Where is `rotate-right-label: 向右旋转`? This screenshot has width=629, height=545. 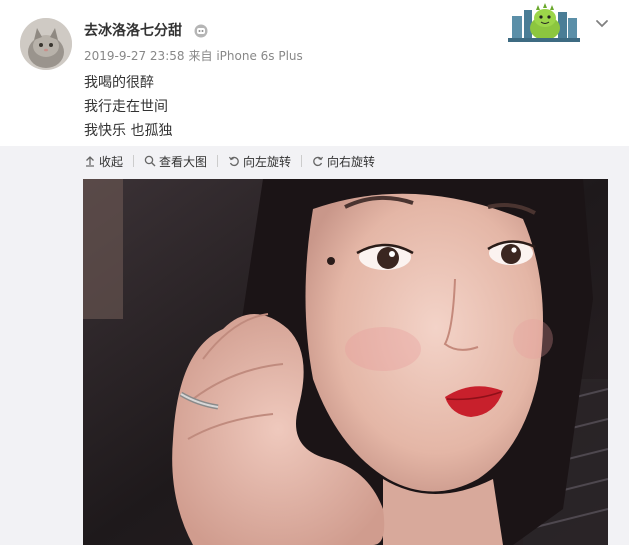 rotate-right-label: 向右旋转 is located at coordinates (351, 161).